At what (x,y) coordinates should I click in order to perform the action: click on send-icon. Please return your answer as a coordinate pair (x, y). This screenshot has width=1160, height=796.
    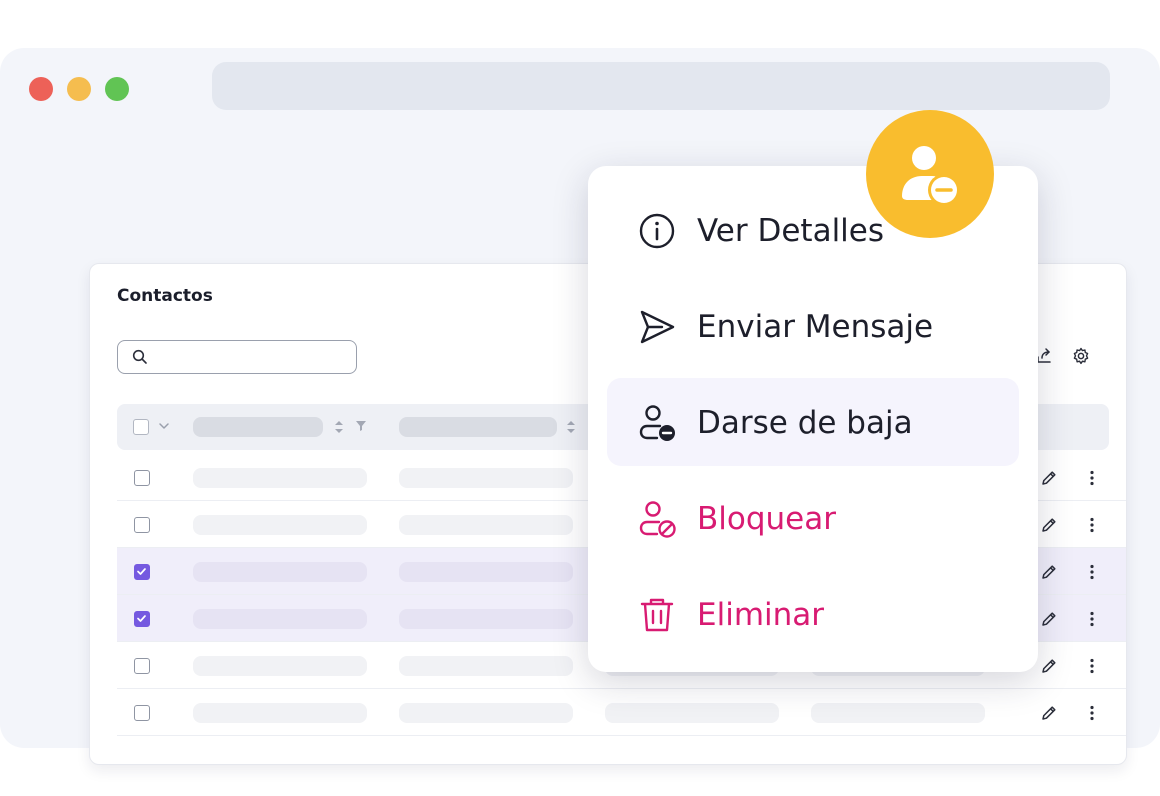
    Looking at the image, I should click on (657, 327).